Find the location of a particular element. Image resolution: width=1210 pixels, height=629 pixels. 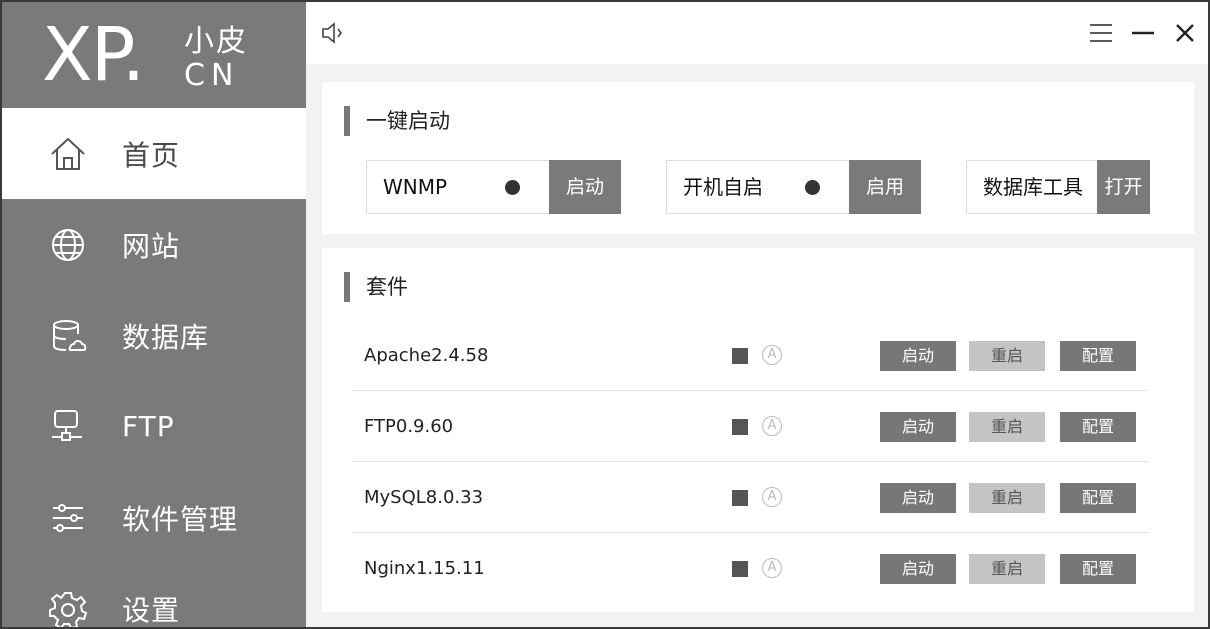

sidebar-item-settings: 设置 is located at coordinates (154, 595).